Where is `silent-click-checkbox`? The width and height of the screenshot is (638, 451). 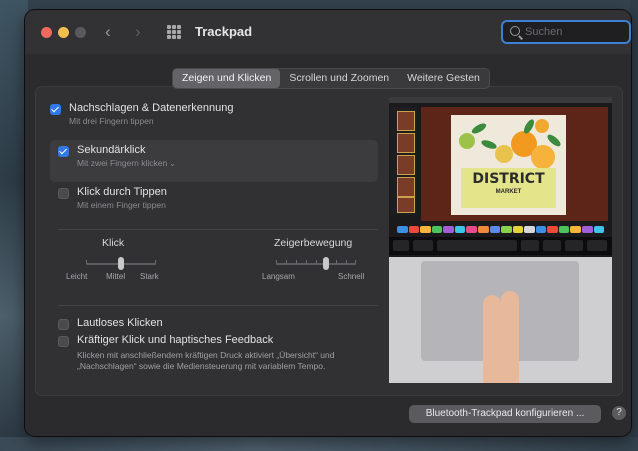 silent-click-checkbox is located at coordinates (63, 324).